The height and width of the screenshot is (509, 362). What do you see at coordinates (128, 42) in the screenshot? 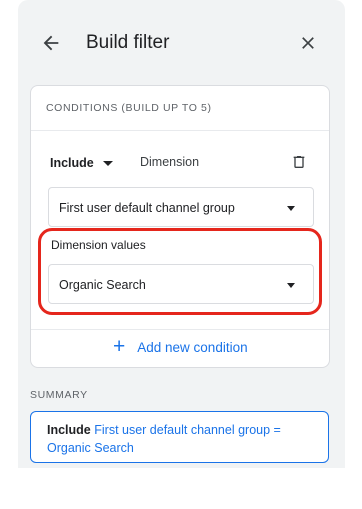
I see `panel-title: Build filter` at bounding box center [128, 42].